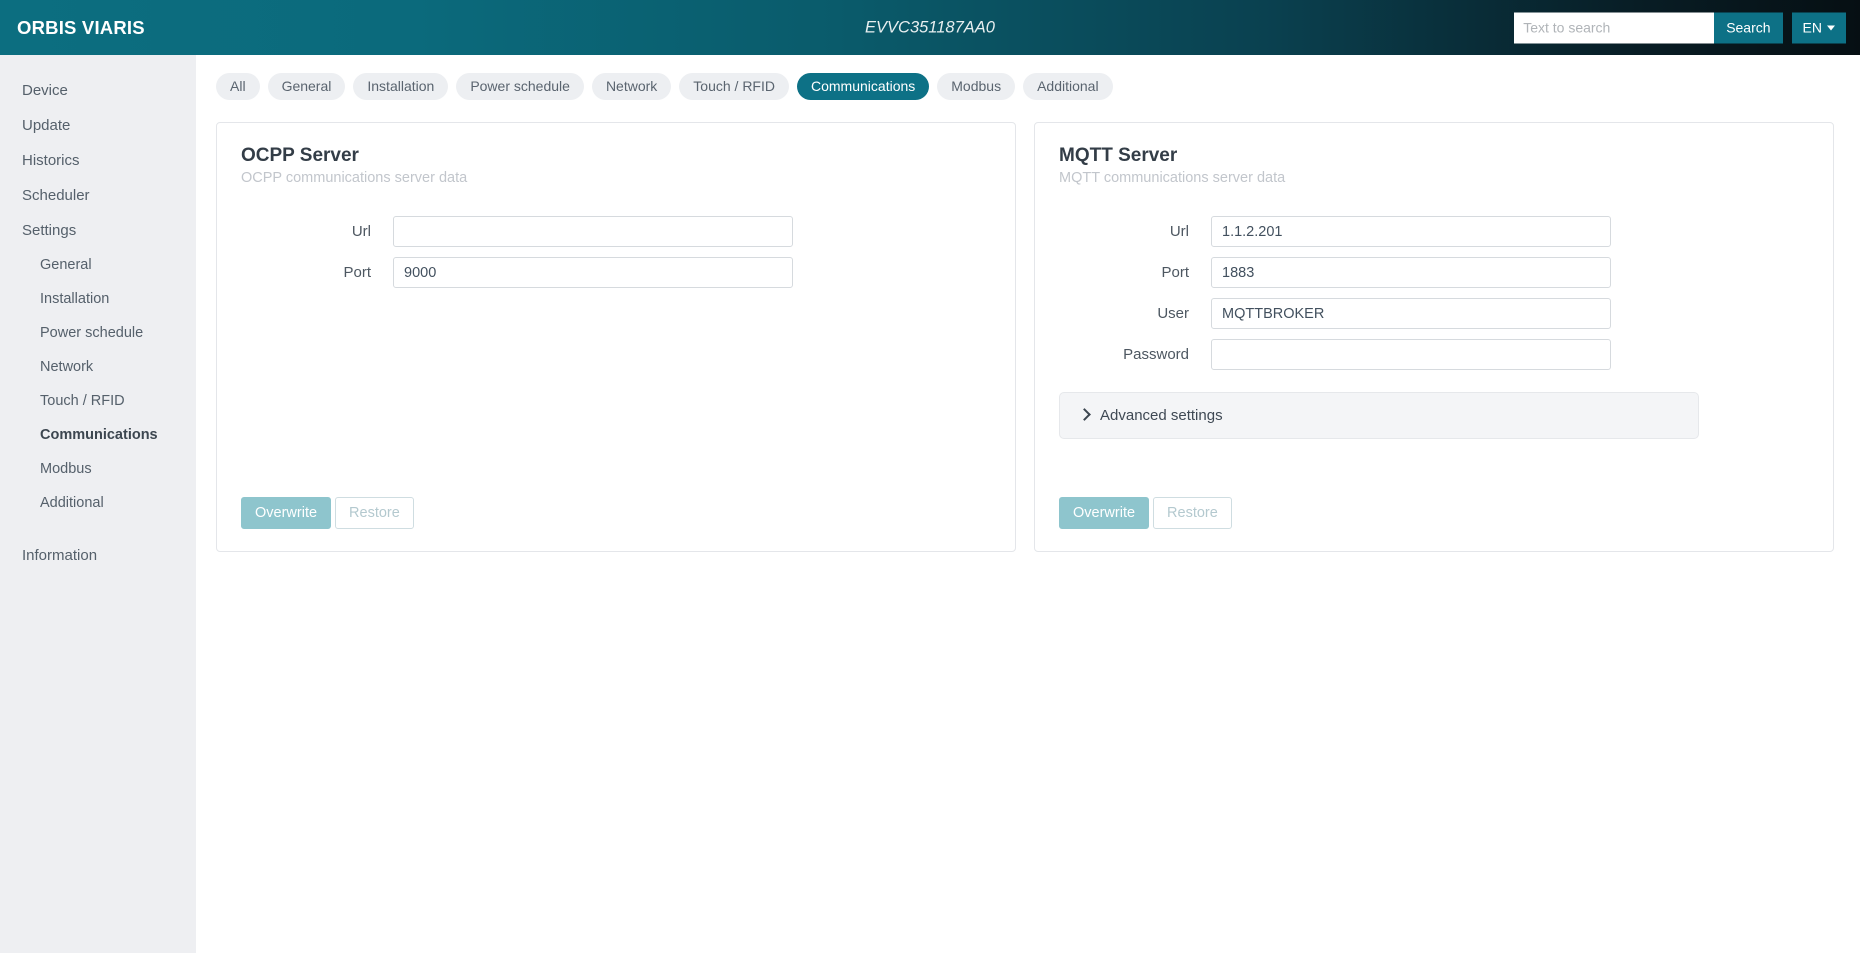 The height and width of the screenshot is (953, 1860). I want to click on sidebar-item-general: General, so click(98, 265).